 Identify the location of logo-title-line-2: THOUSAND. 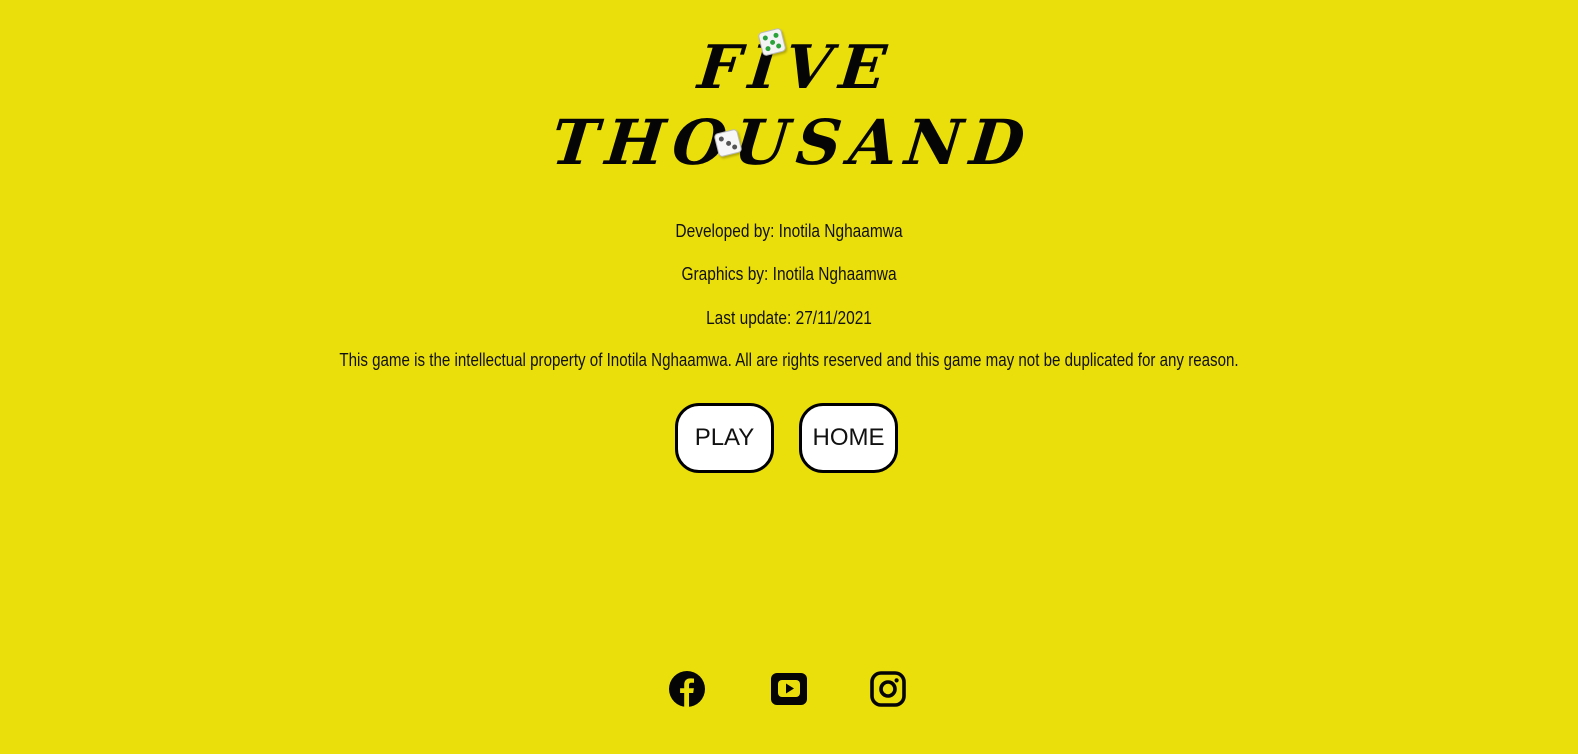
(792, 142).